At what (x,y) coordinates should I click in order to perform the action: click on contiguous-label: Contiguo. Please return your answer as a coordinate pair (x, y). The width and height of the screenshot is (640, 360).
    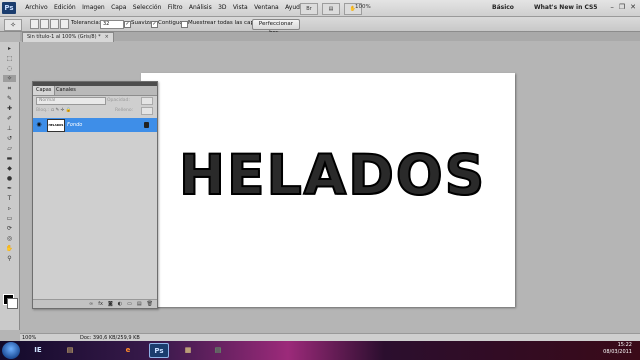
    Looking at the image, I should click on (170, 23).